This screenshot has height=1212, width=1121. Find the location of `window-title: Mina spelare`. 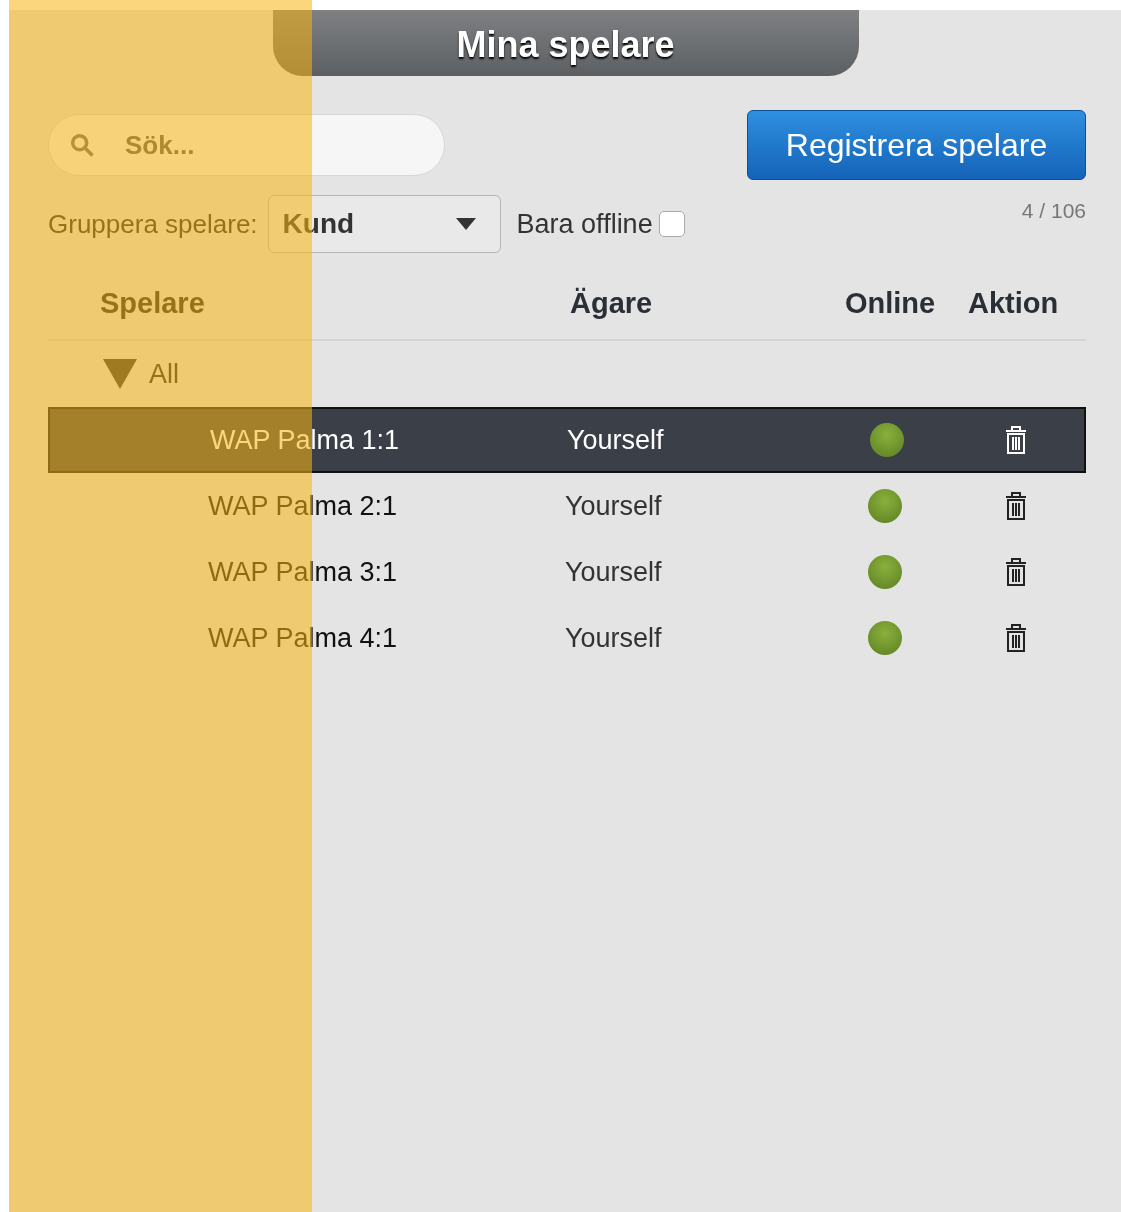

window-title: Mina spelare is located at coordinates (565, 43).